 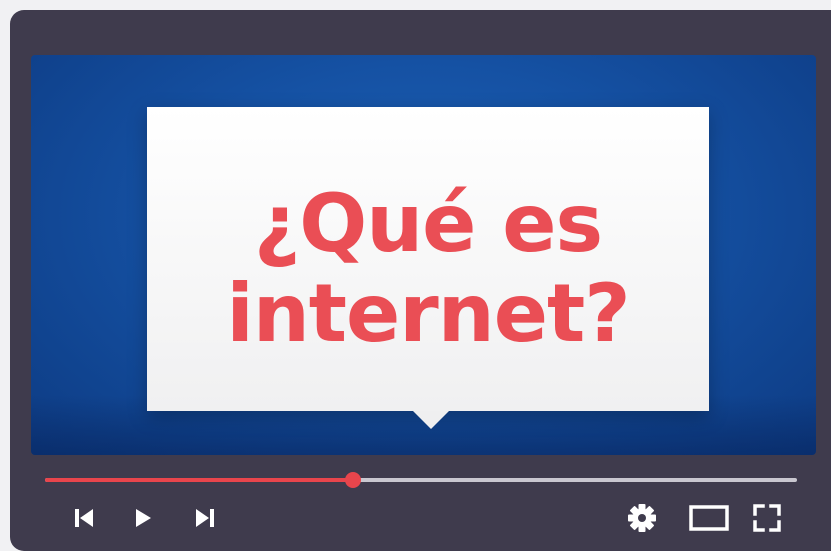 What do you see at coordinates (431, 420) in the screenshot?
I see `speech-bubble-tail` at bounding box center [431, 420].